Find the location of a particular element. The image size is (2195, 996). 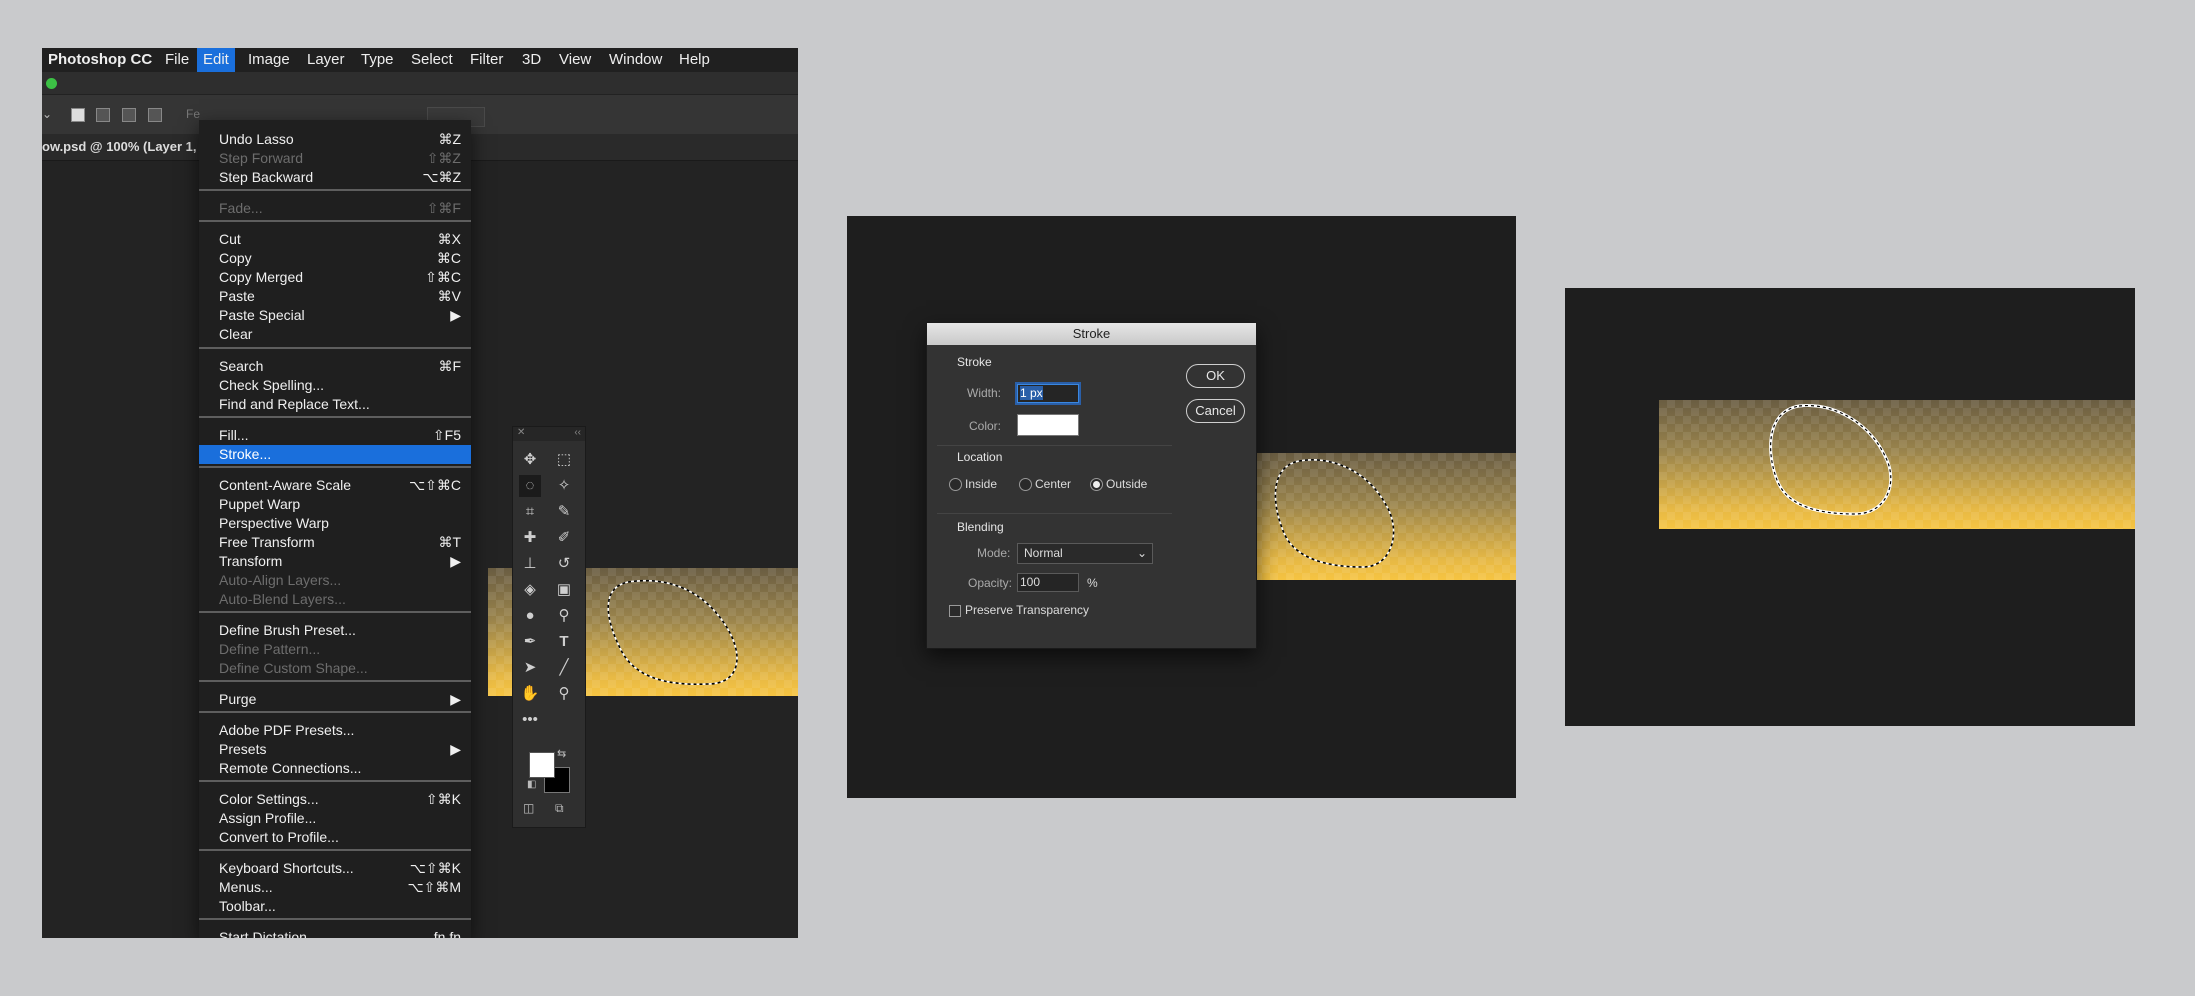

center-radio is located at coordinates (1025, 484).